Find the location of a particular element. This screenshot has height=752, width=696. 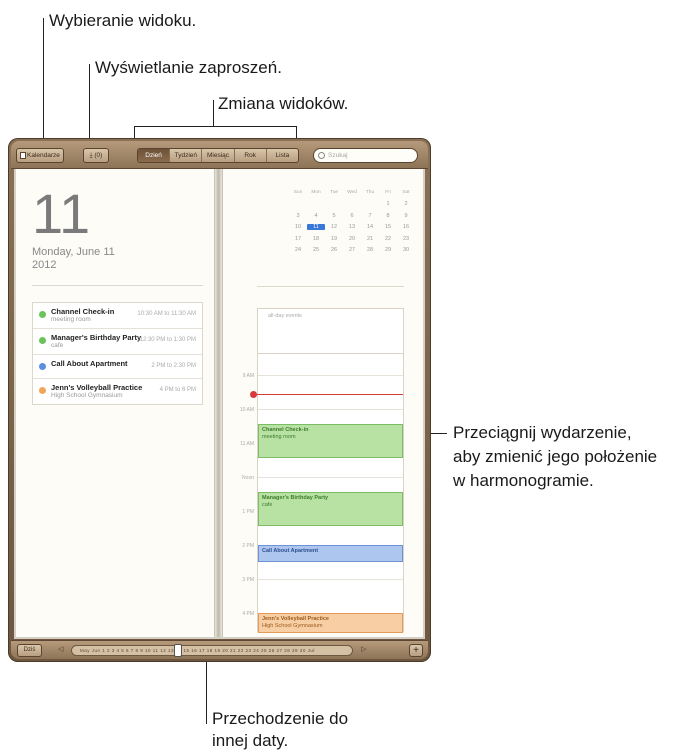

weekday-header: Wed is located at coordinates (352, 193).